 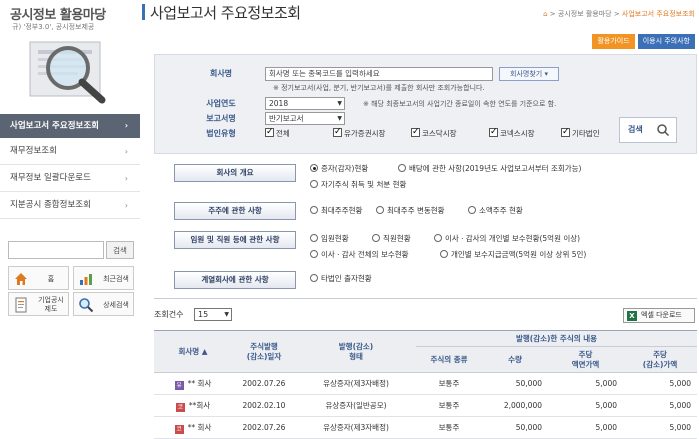 I want to click on detail-search-button: 상세검색, so click(x=103, y=304).